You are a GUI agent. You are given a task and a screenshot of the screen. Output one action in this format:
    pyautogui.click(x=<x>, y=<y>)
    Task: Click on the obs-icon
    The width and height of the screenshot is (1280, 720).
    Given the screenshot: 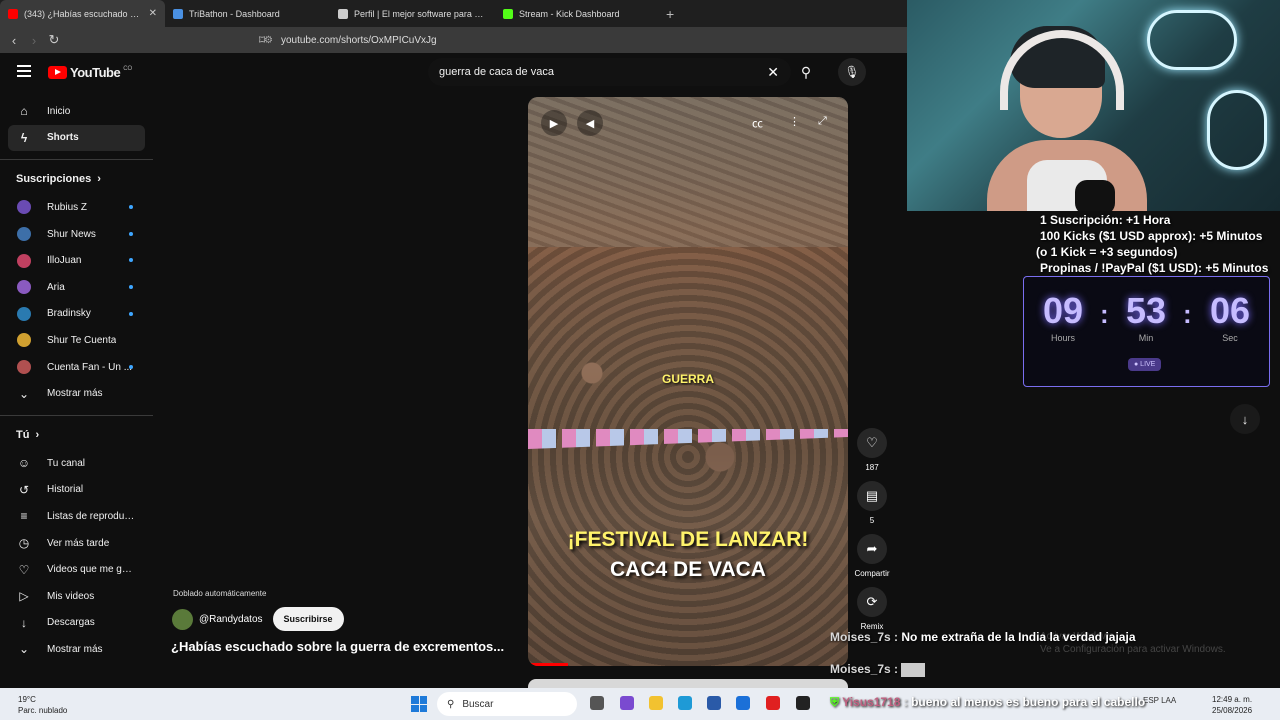 What is the action you would take?
    pyautogui.click(x=803, y=703)
    